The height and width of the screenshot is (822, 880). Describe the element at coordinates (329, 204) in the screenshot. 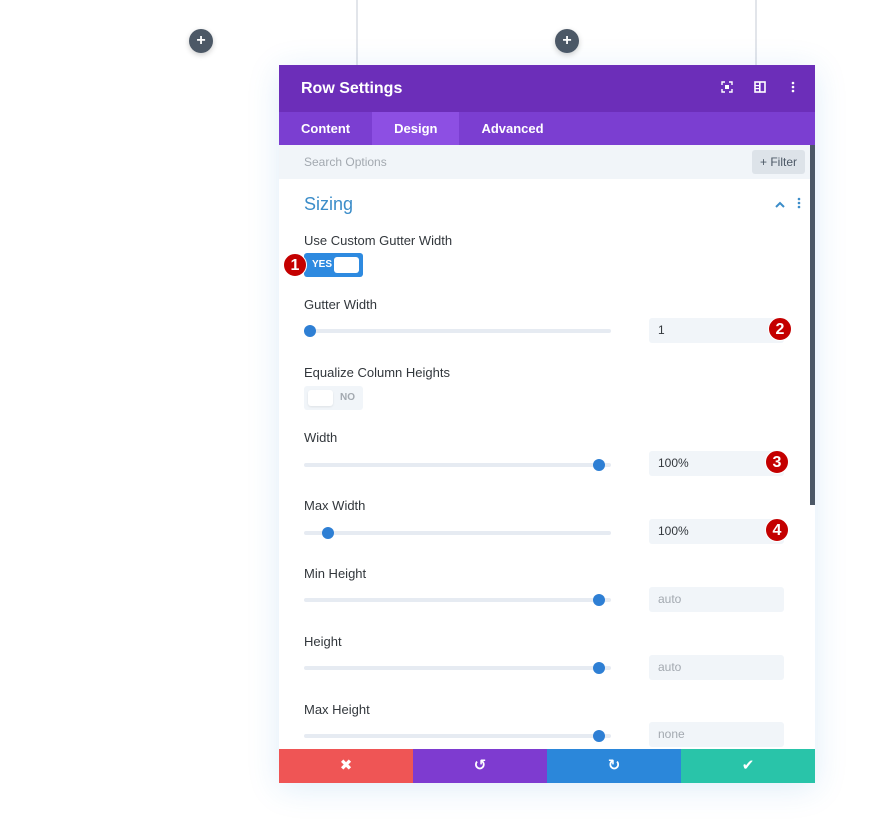

I see `section-title: Sizing` at that location.